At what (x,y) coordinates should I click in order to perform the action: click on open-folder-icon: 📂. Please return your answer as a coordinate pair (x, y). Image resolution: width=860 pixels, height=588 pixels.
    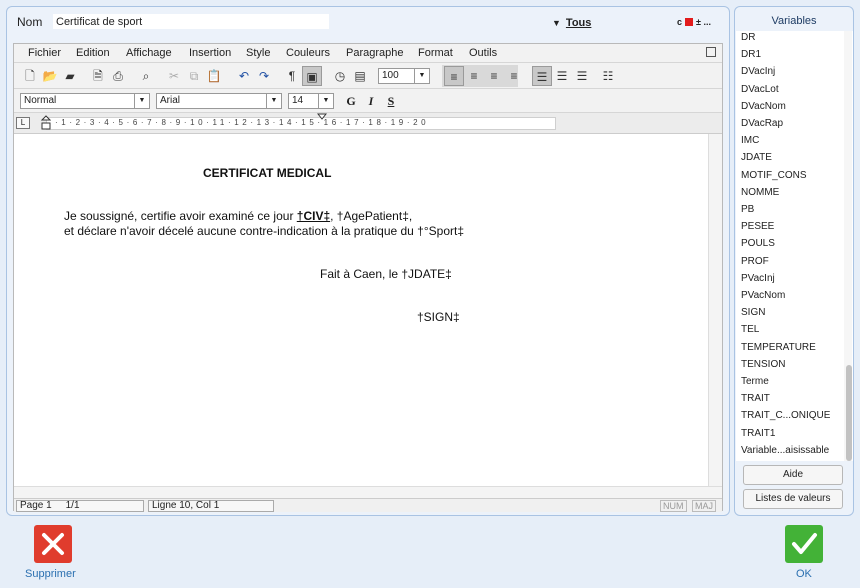
    Looking at the image, I should click on (50, 76).